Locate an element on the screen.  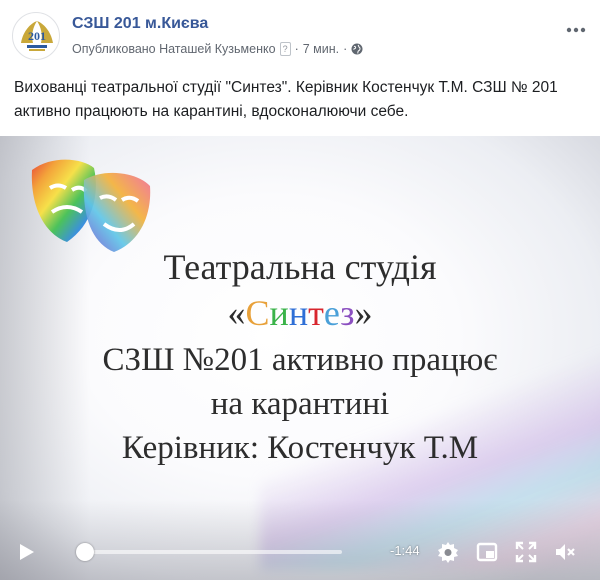
page-name-link: СЗШ 201 м.Києва is located at coordinates (140, 24).